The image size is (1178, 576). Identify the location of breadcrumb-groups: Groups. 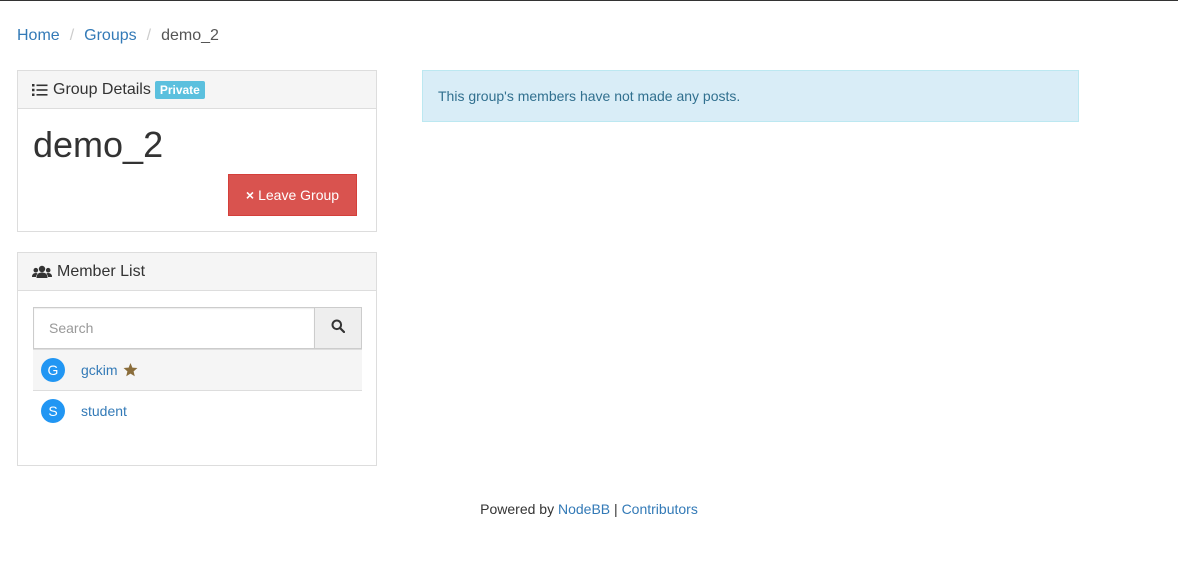
(110, 36).